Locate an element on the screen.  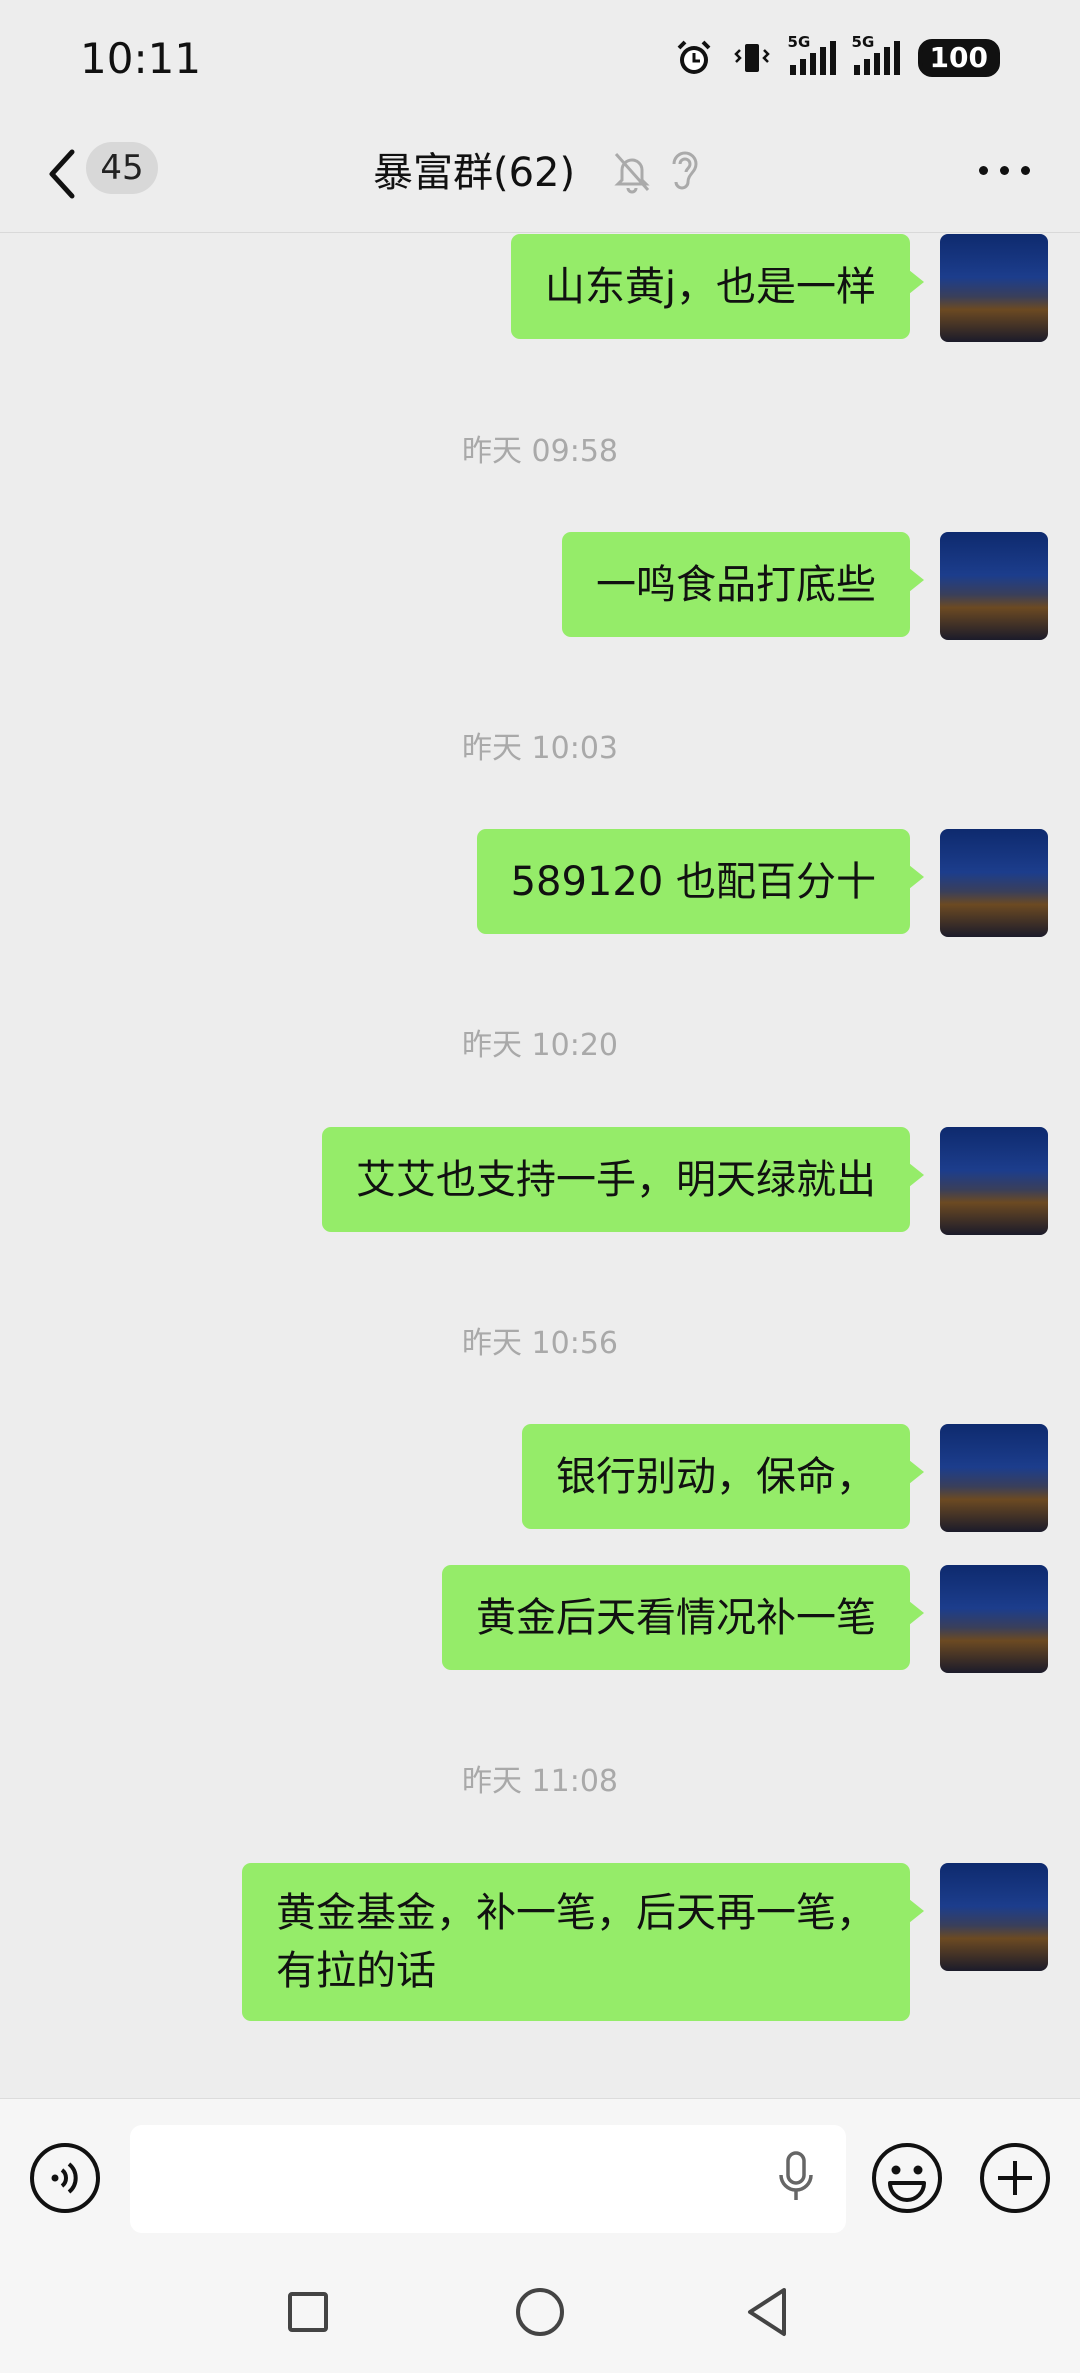
message-timestamp: 昨天 10:56 is located at coordinates (540, 1343).